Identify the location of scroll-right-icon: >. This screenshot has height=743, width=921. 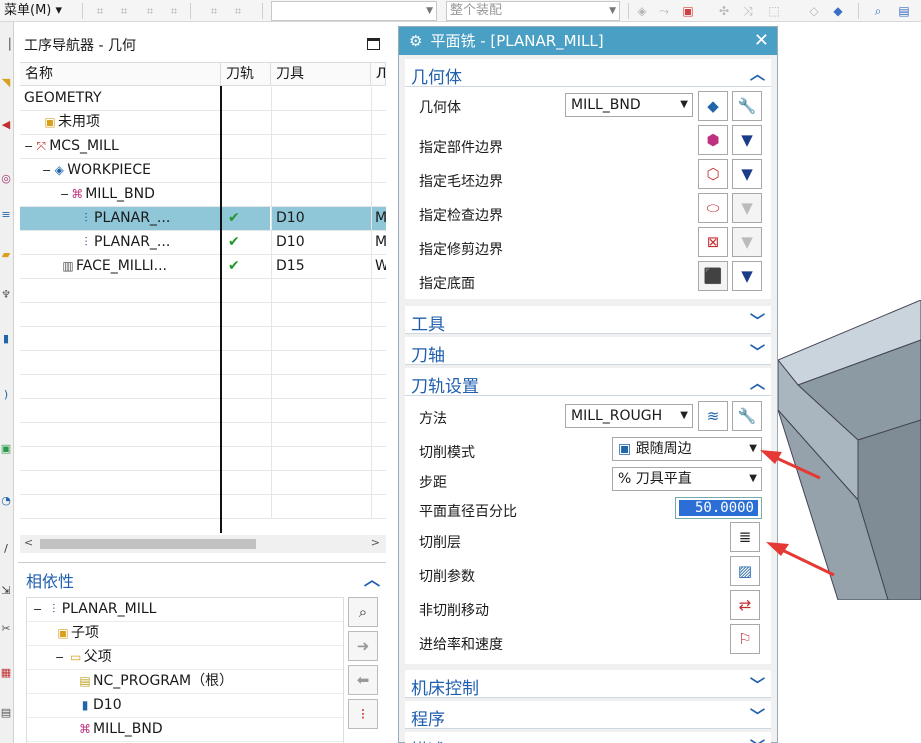
(375, 542).